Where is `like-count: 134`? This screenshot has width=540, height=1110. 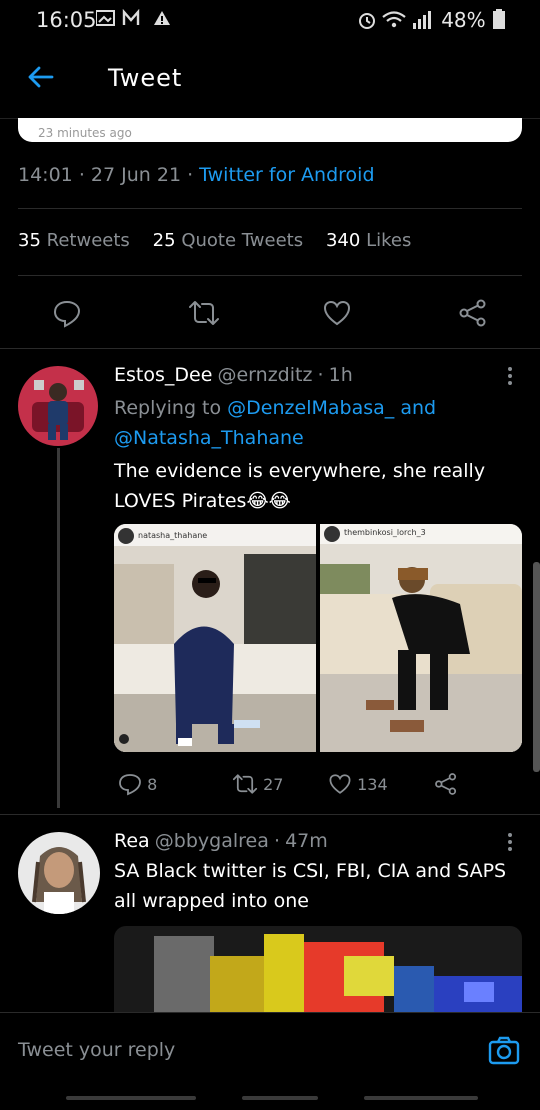
like-count: 134 is located at coordinates (372, 784).